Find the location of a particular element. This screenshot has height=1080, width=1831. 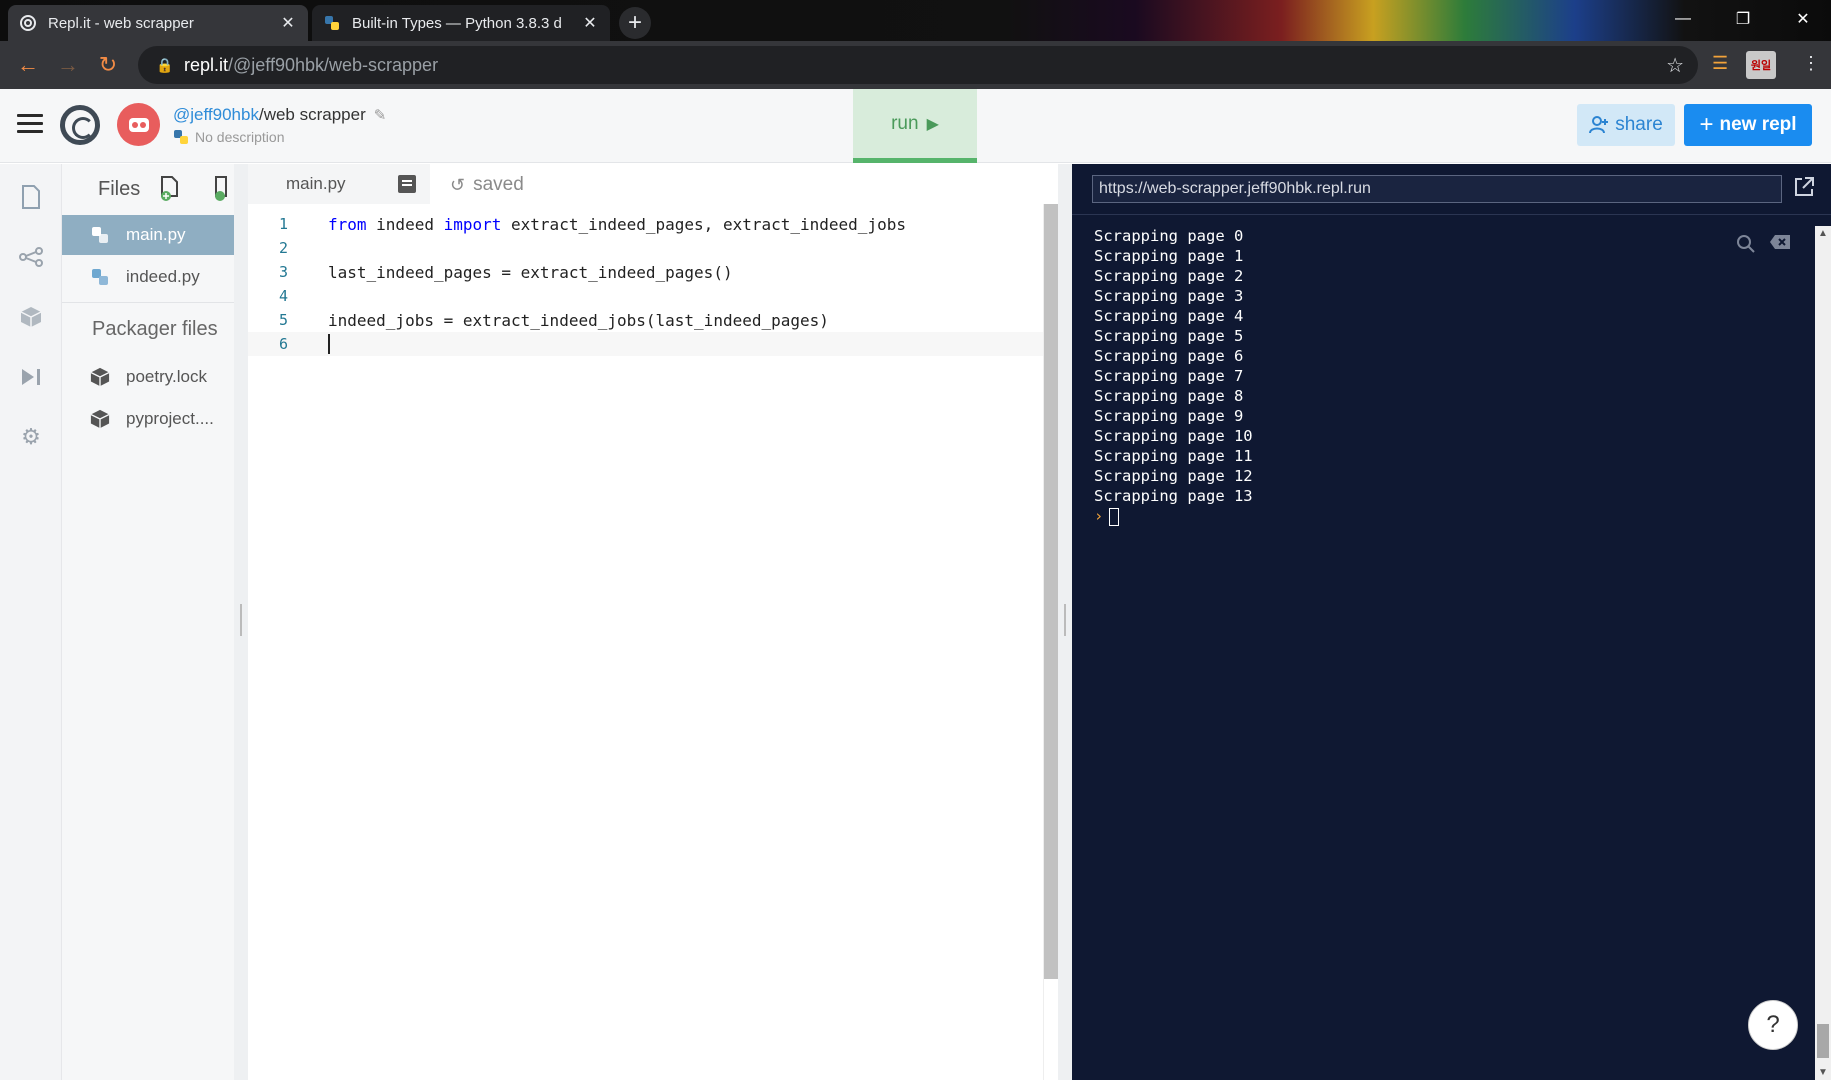

line-number: 3 is located at coordinates (283, 272).